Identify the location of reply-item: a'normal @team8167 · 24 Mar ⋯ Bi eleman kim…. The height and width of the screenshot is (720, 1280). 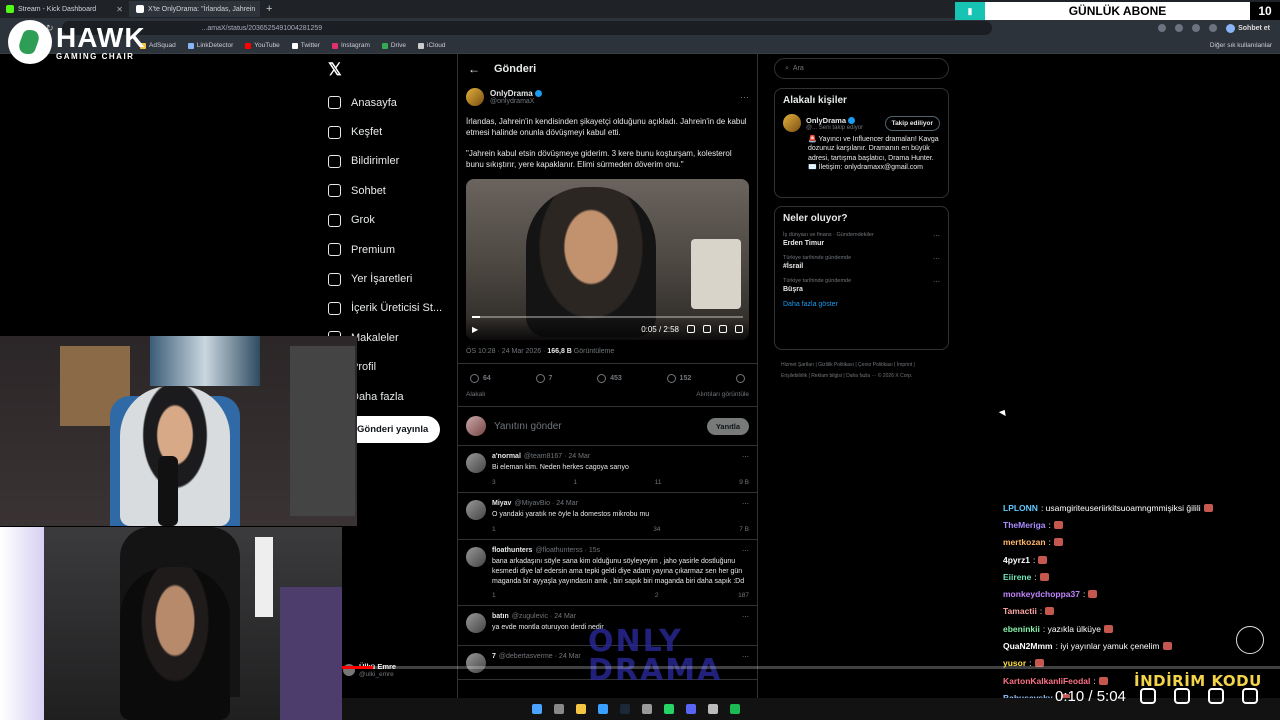
(607, 470).